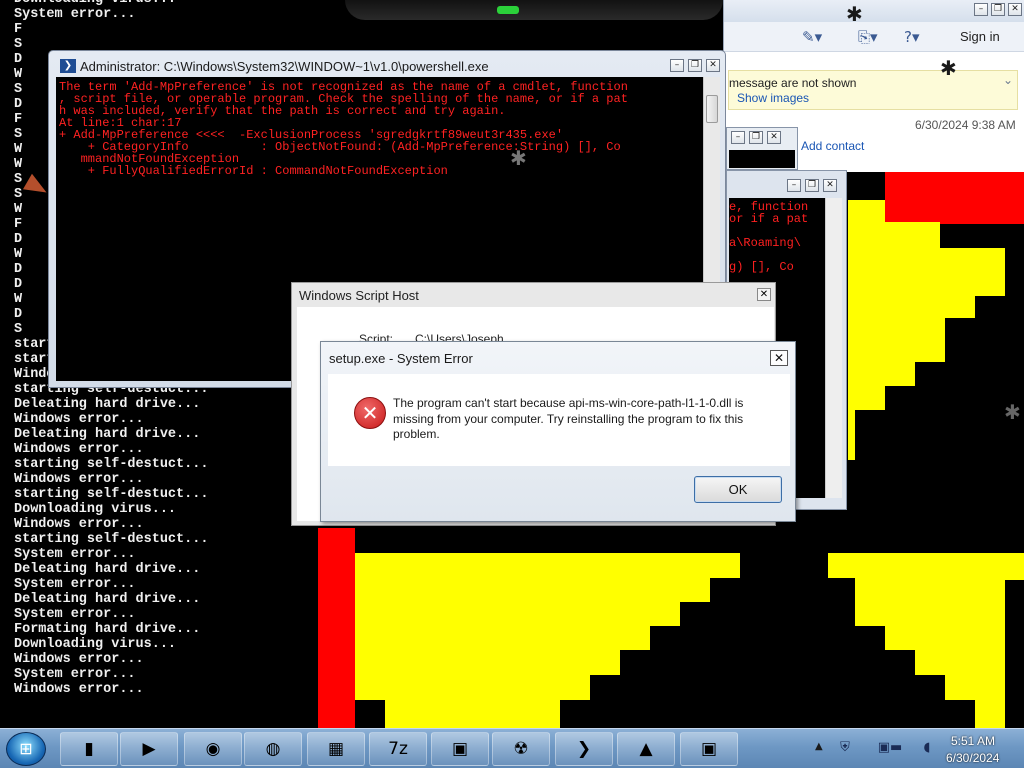 Image resolution: width=1024 pixels, height=768 pixels. What do you see at coordinates (712, 109) in the screenshot?
I see `scroll-thumb` at bounding box center [712, 109].